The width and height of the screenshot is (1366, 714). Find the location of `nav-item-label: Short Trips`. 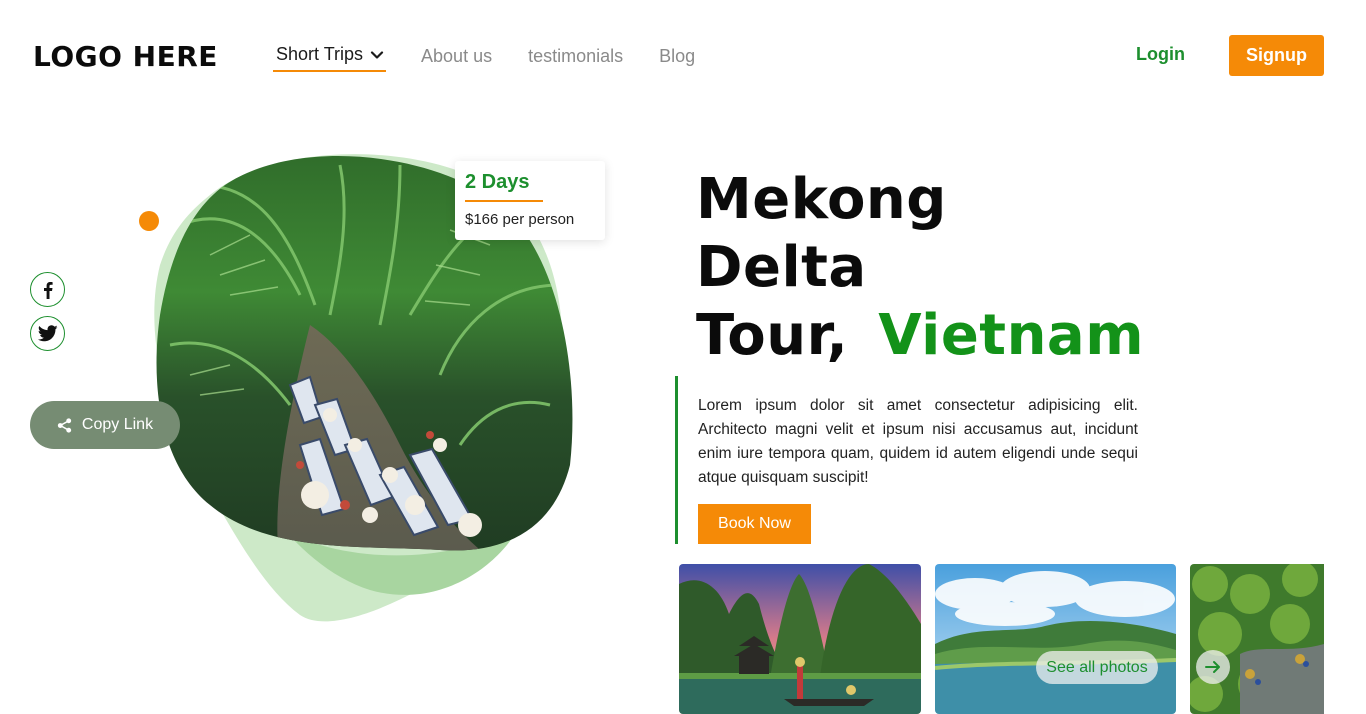

nav-item-label: Short Trips is located at coordinates (320, 54).